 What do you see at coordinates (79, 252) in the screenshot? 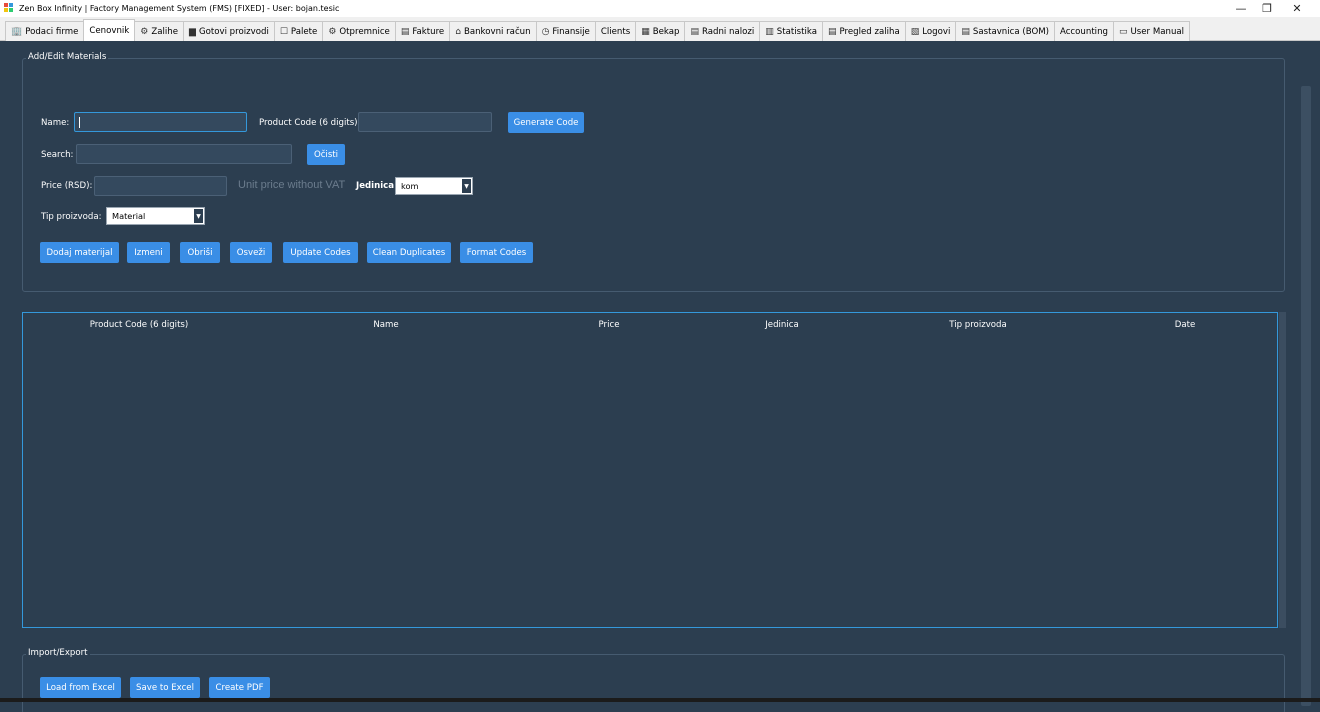
I see `add-material-button: Dodaj materijal` at bounding box center [79, 252].